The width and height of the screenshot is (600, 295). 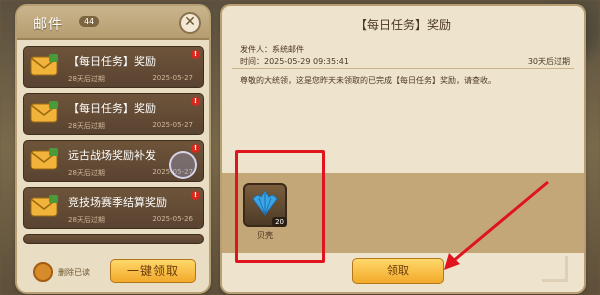 I want to click on mail-item, so click(x=113, y=239).